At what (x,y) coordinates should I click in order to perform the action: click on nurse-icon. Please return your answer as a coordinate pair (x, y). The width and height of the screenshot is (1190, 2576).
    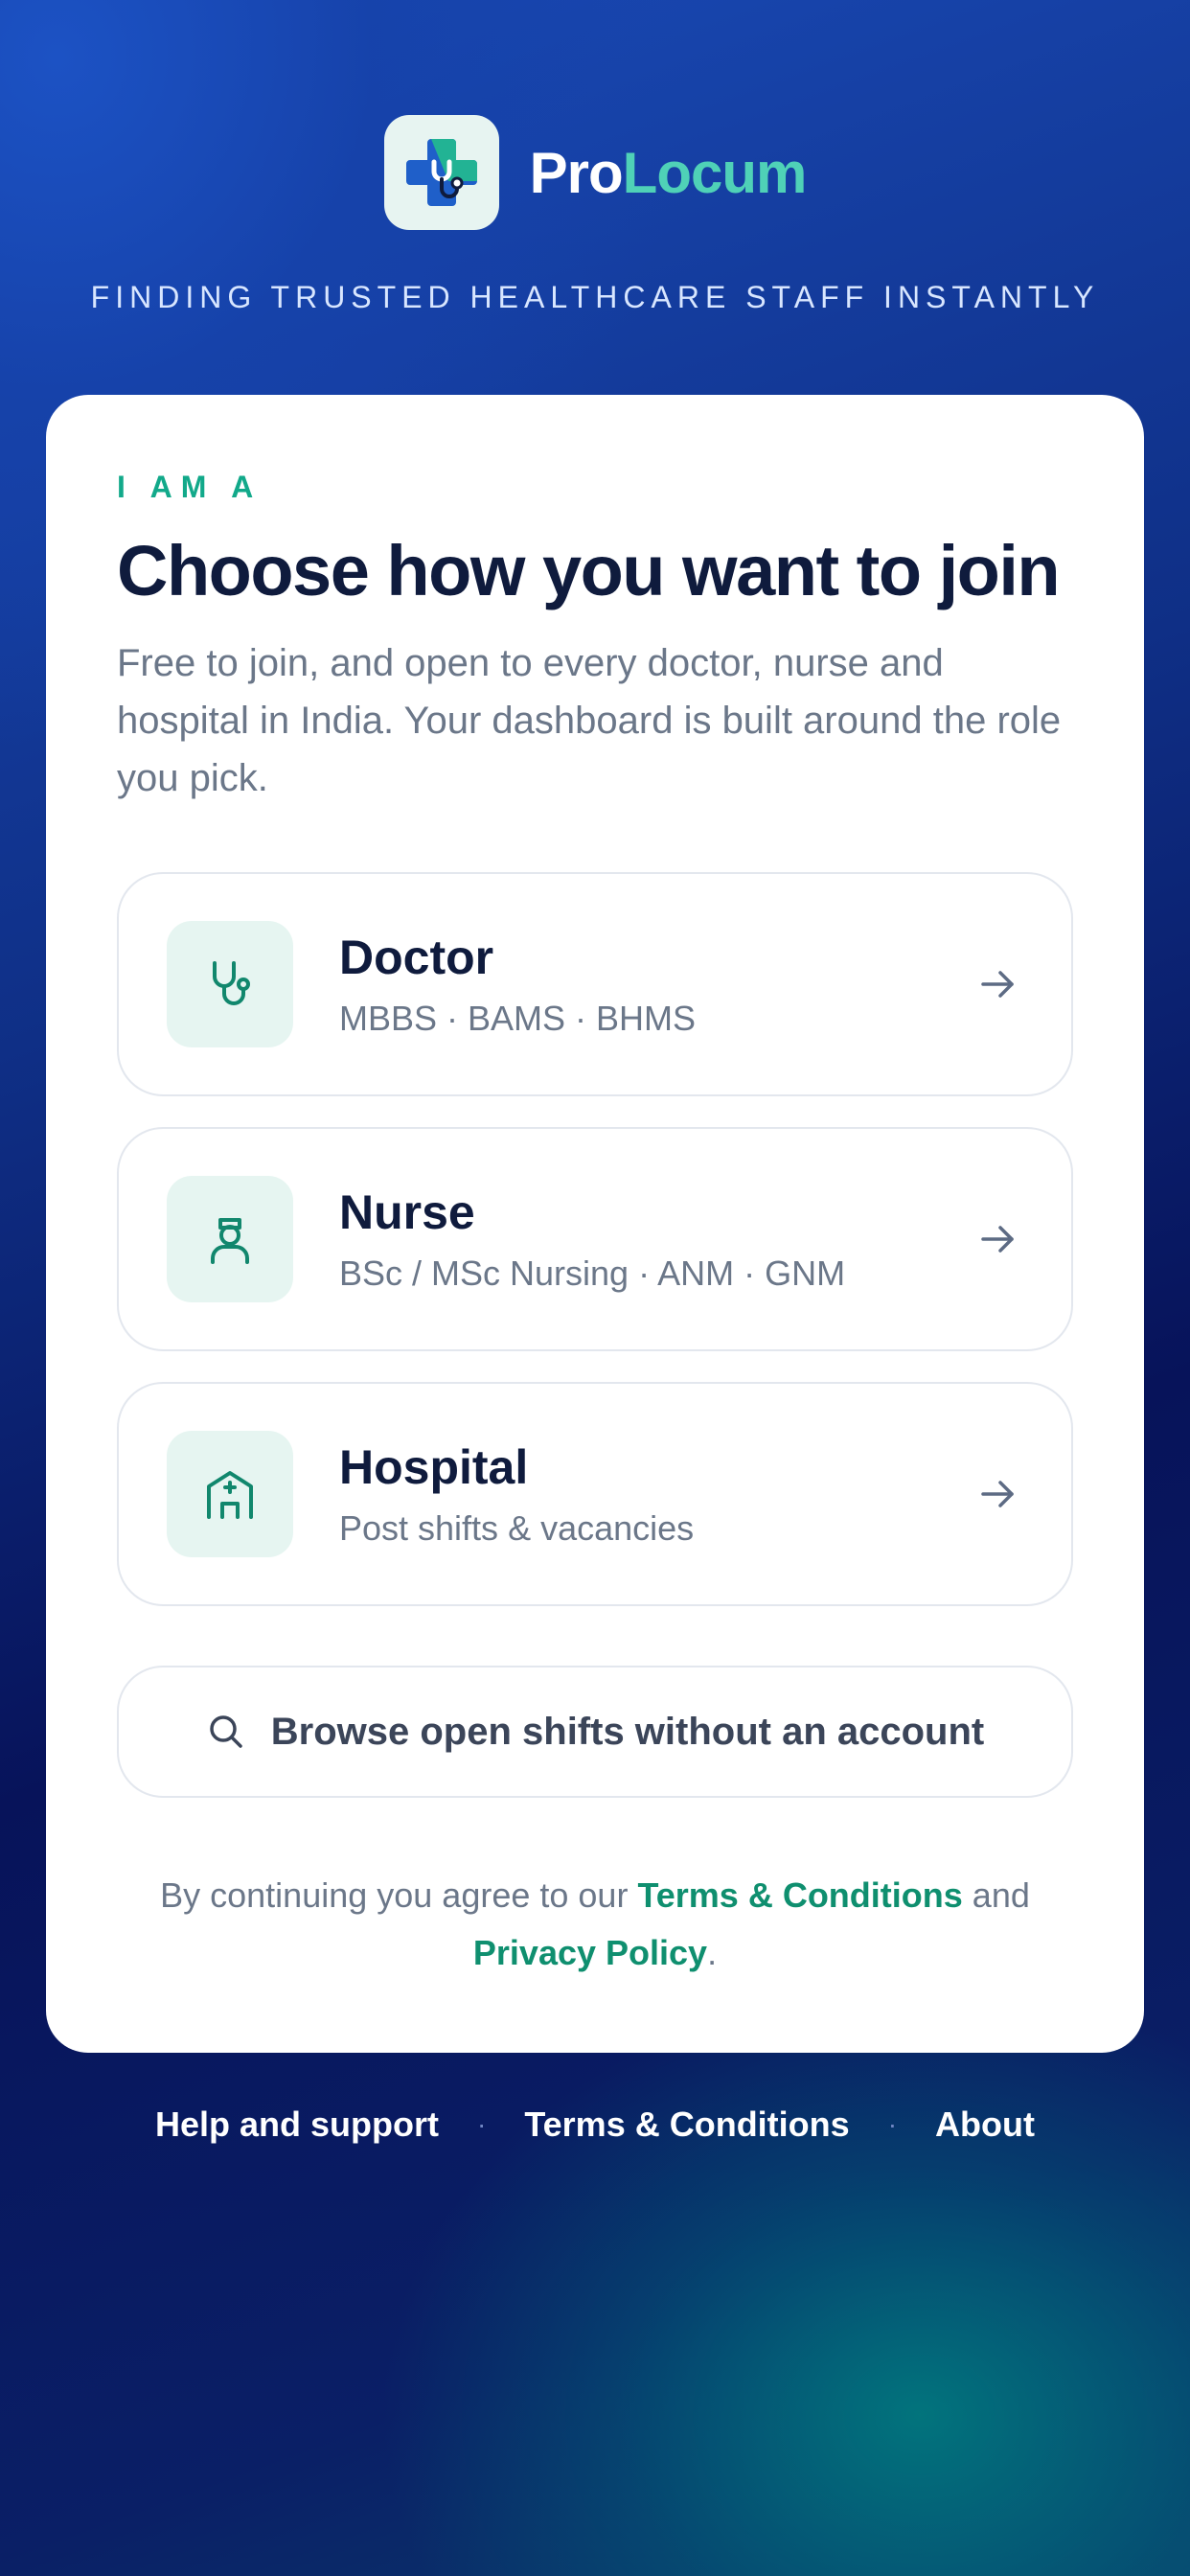
    Looking at the image, I should click on (230, 1241).